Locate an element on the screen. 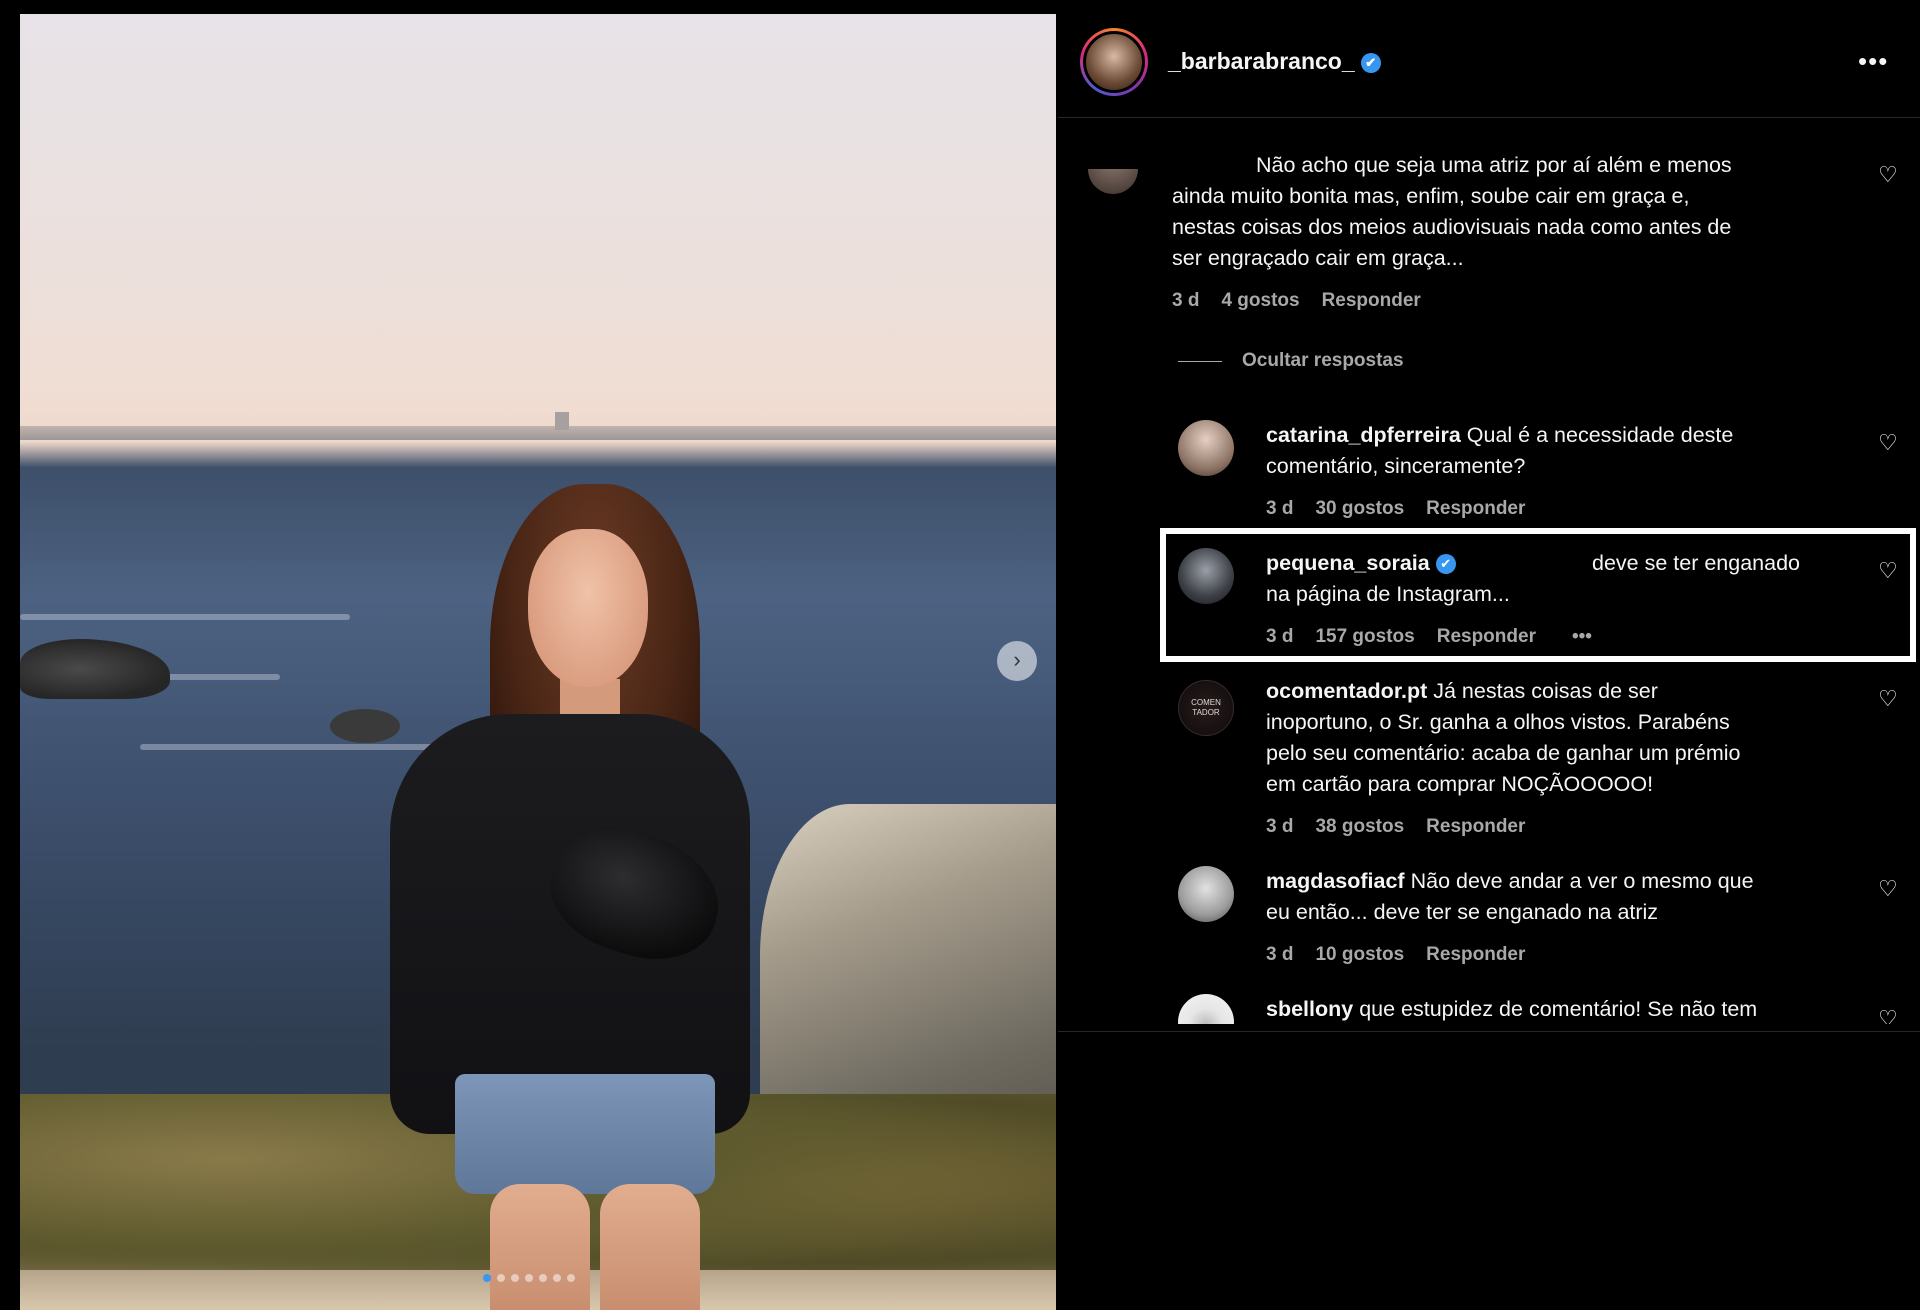 Image resolution: width=1920 pixels, height=1310 pixels. comment-likes: 30 gostos is located at coordinates (1359, 509).